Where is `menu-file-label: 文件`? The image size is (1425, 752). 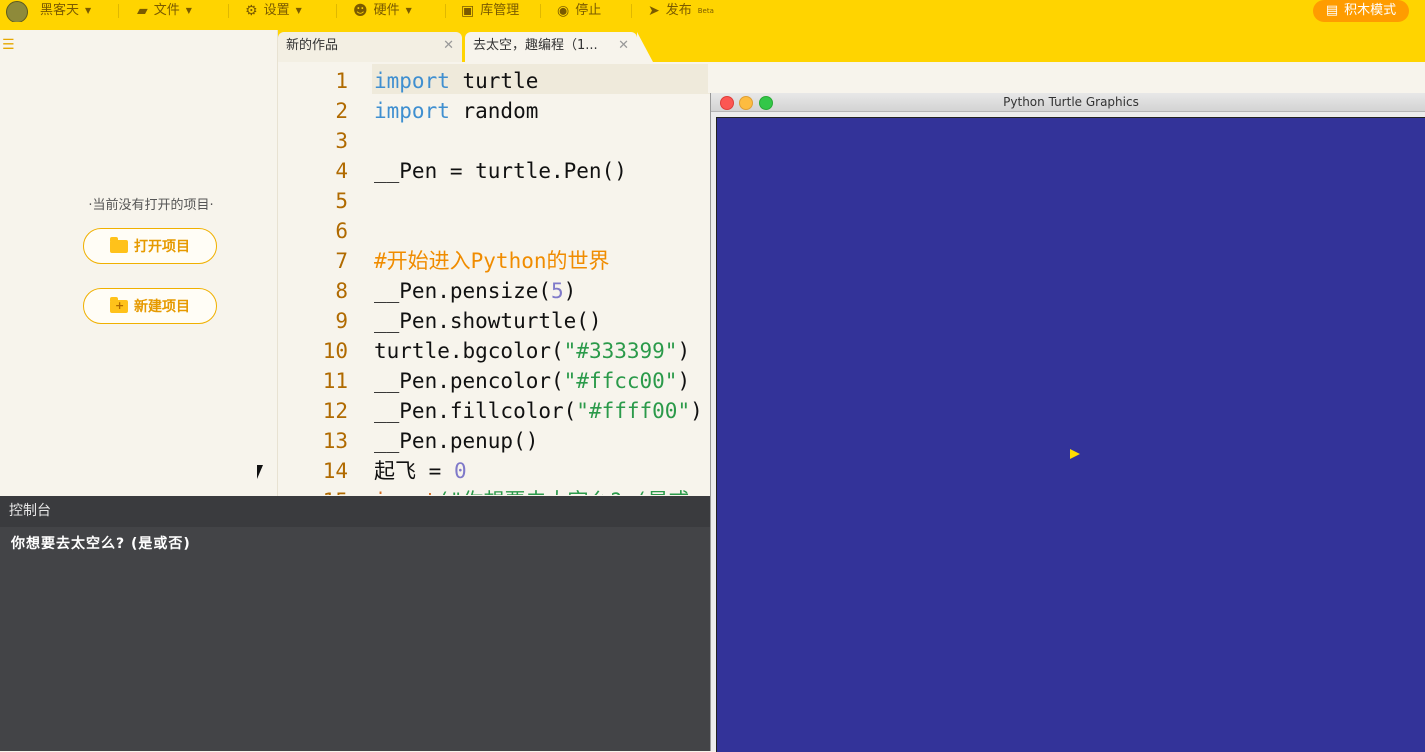 menu-file-label: 文件 is located at coordinates (166, 10).